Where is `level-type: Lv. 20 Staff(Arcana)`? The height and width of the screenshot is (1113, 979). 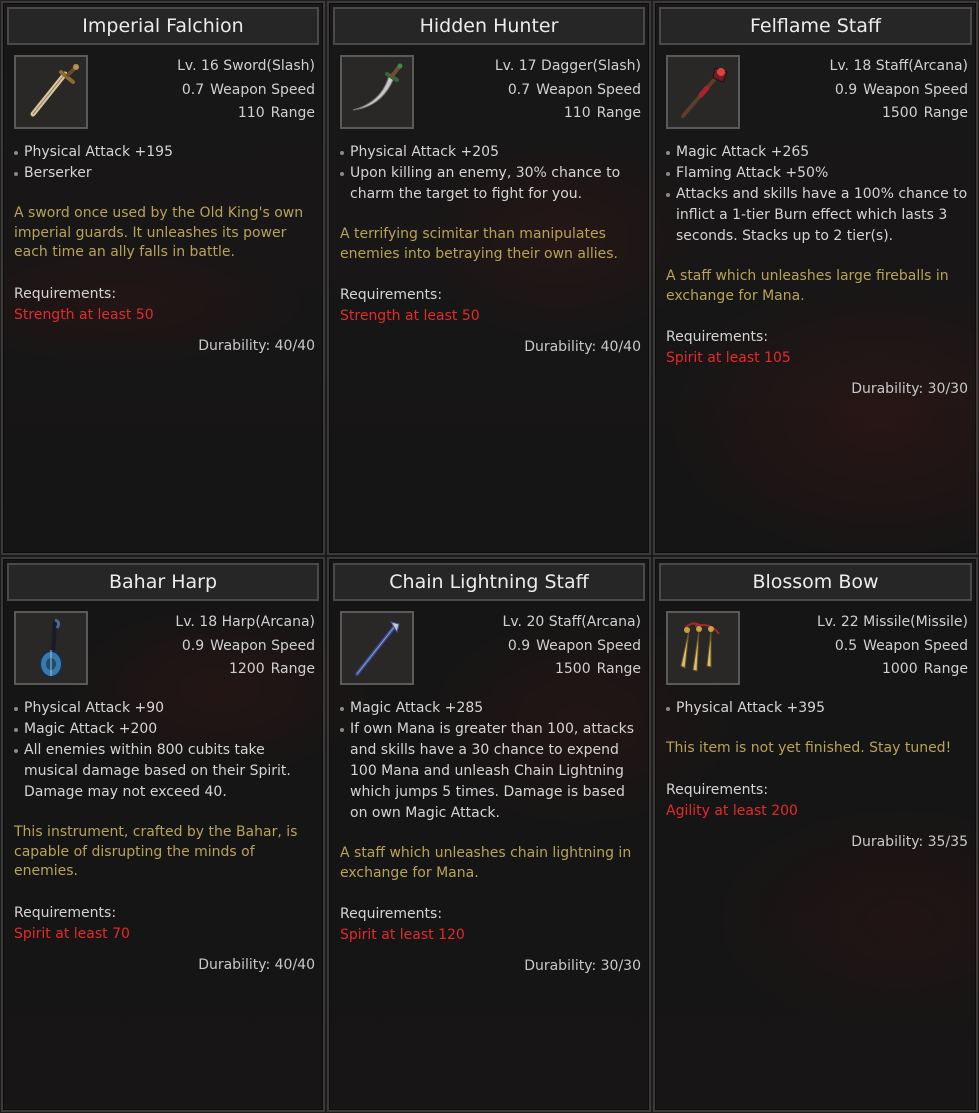
level-type: Lv. 20 Staff(Arcana) is located at coordinates (571, 622).